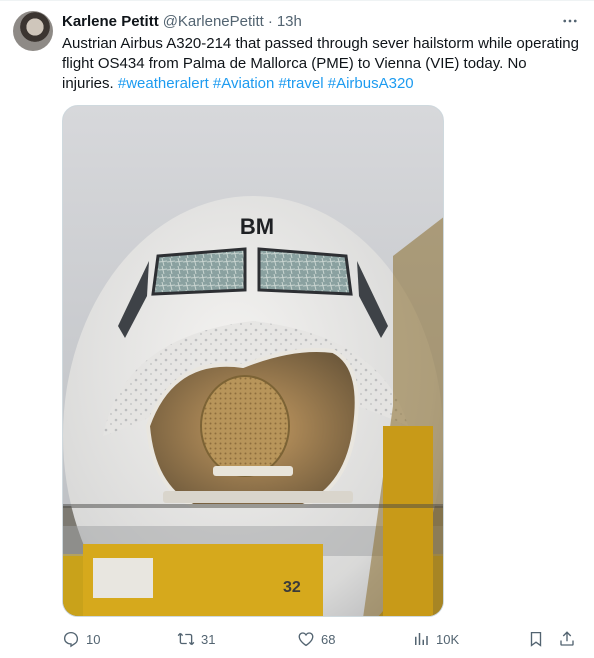 The image size is (594, 658). What do you see at coordinates (292, 587) in the screenshot?
I see `vehicle-label: 32` at bounding box center [292, 587].